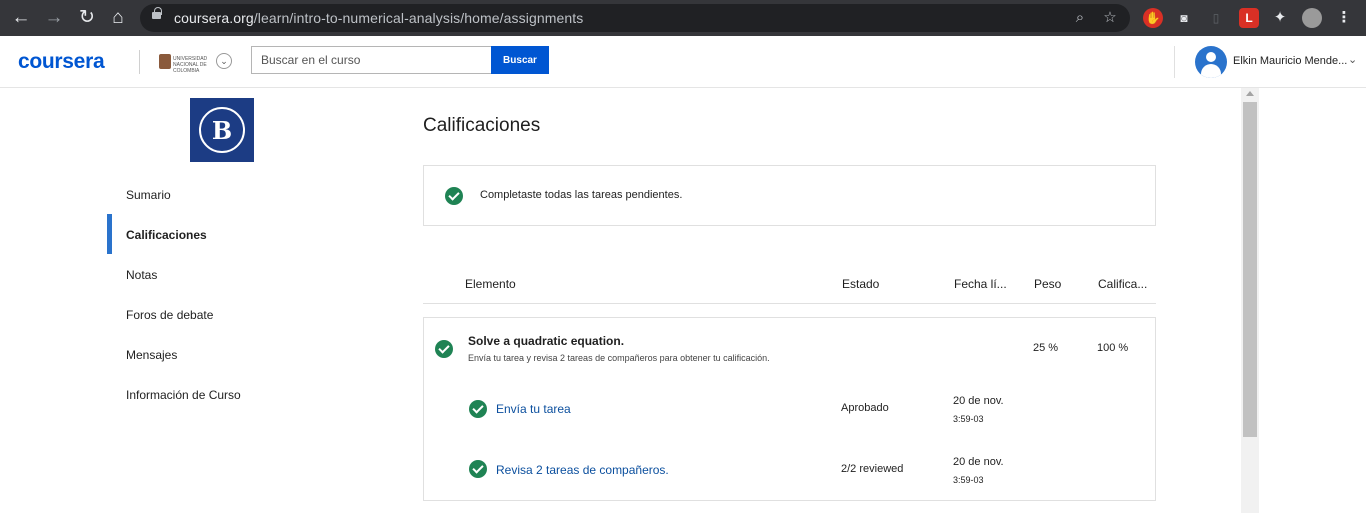 The image size is (1366, 513). I want to click on reload-icon: ↻, so click(87, 18).